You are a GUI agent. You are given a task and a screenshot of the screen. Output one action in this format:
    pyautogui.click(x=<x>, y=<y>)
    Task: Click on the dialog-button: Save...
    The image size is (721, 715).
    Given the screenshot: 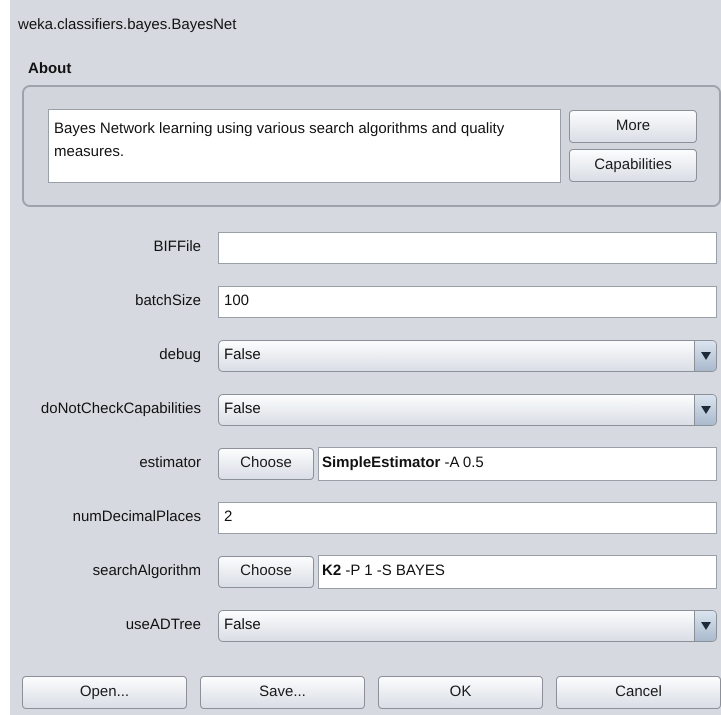 What is the action you would take?
    pyautogui.click(x=282, y=692)
    